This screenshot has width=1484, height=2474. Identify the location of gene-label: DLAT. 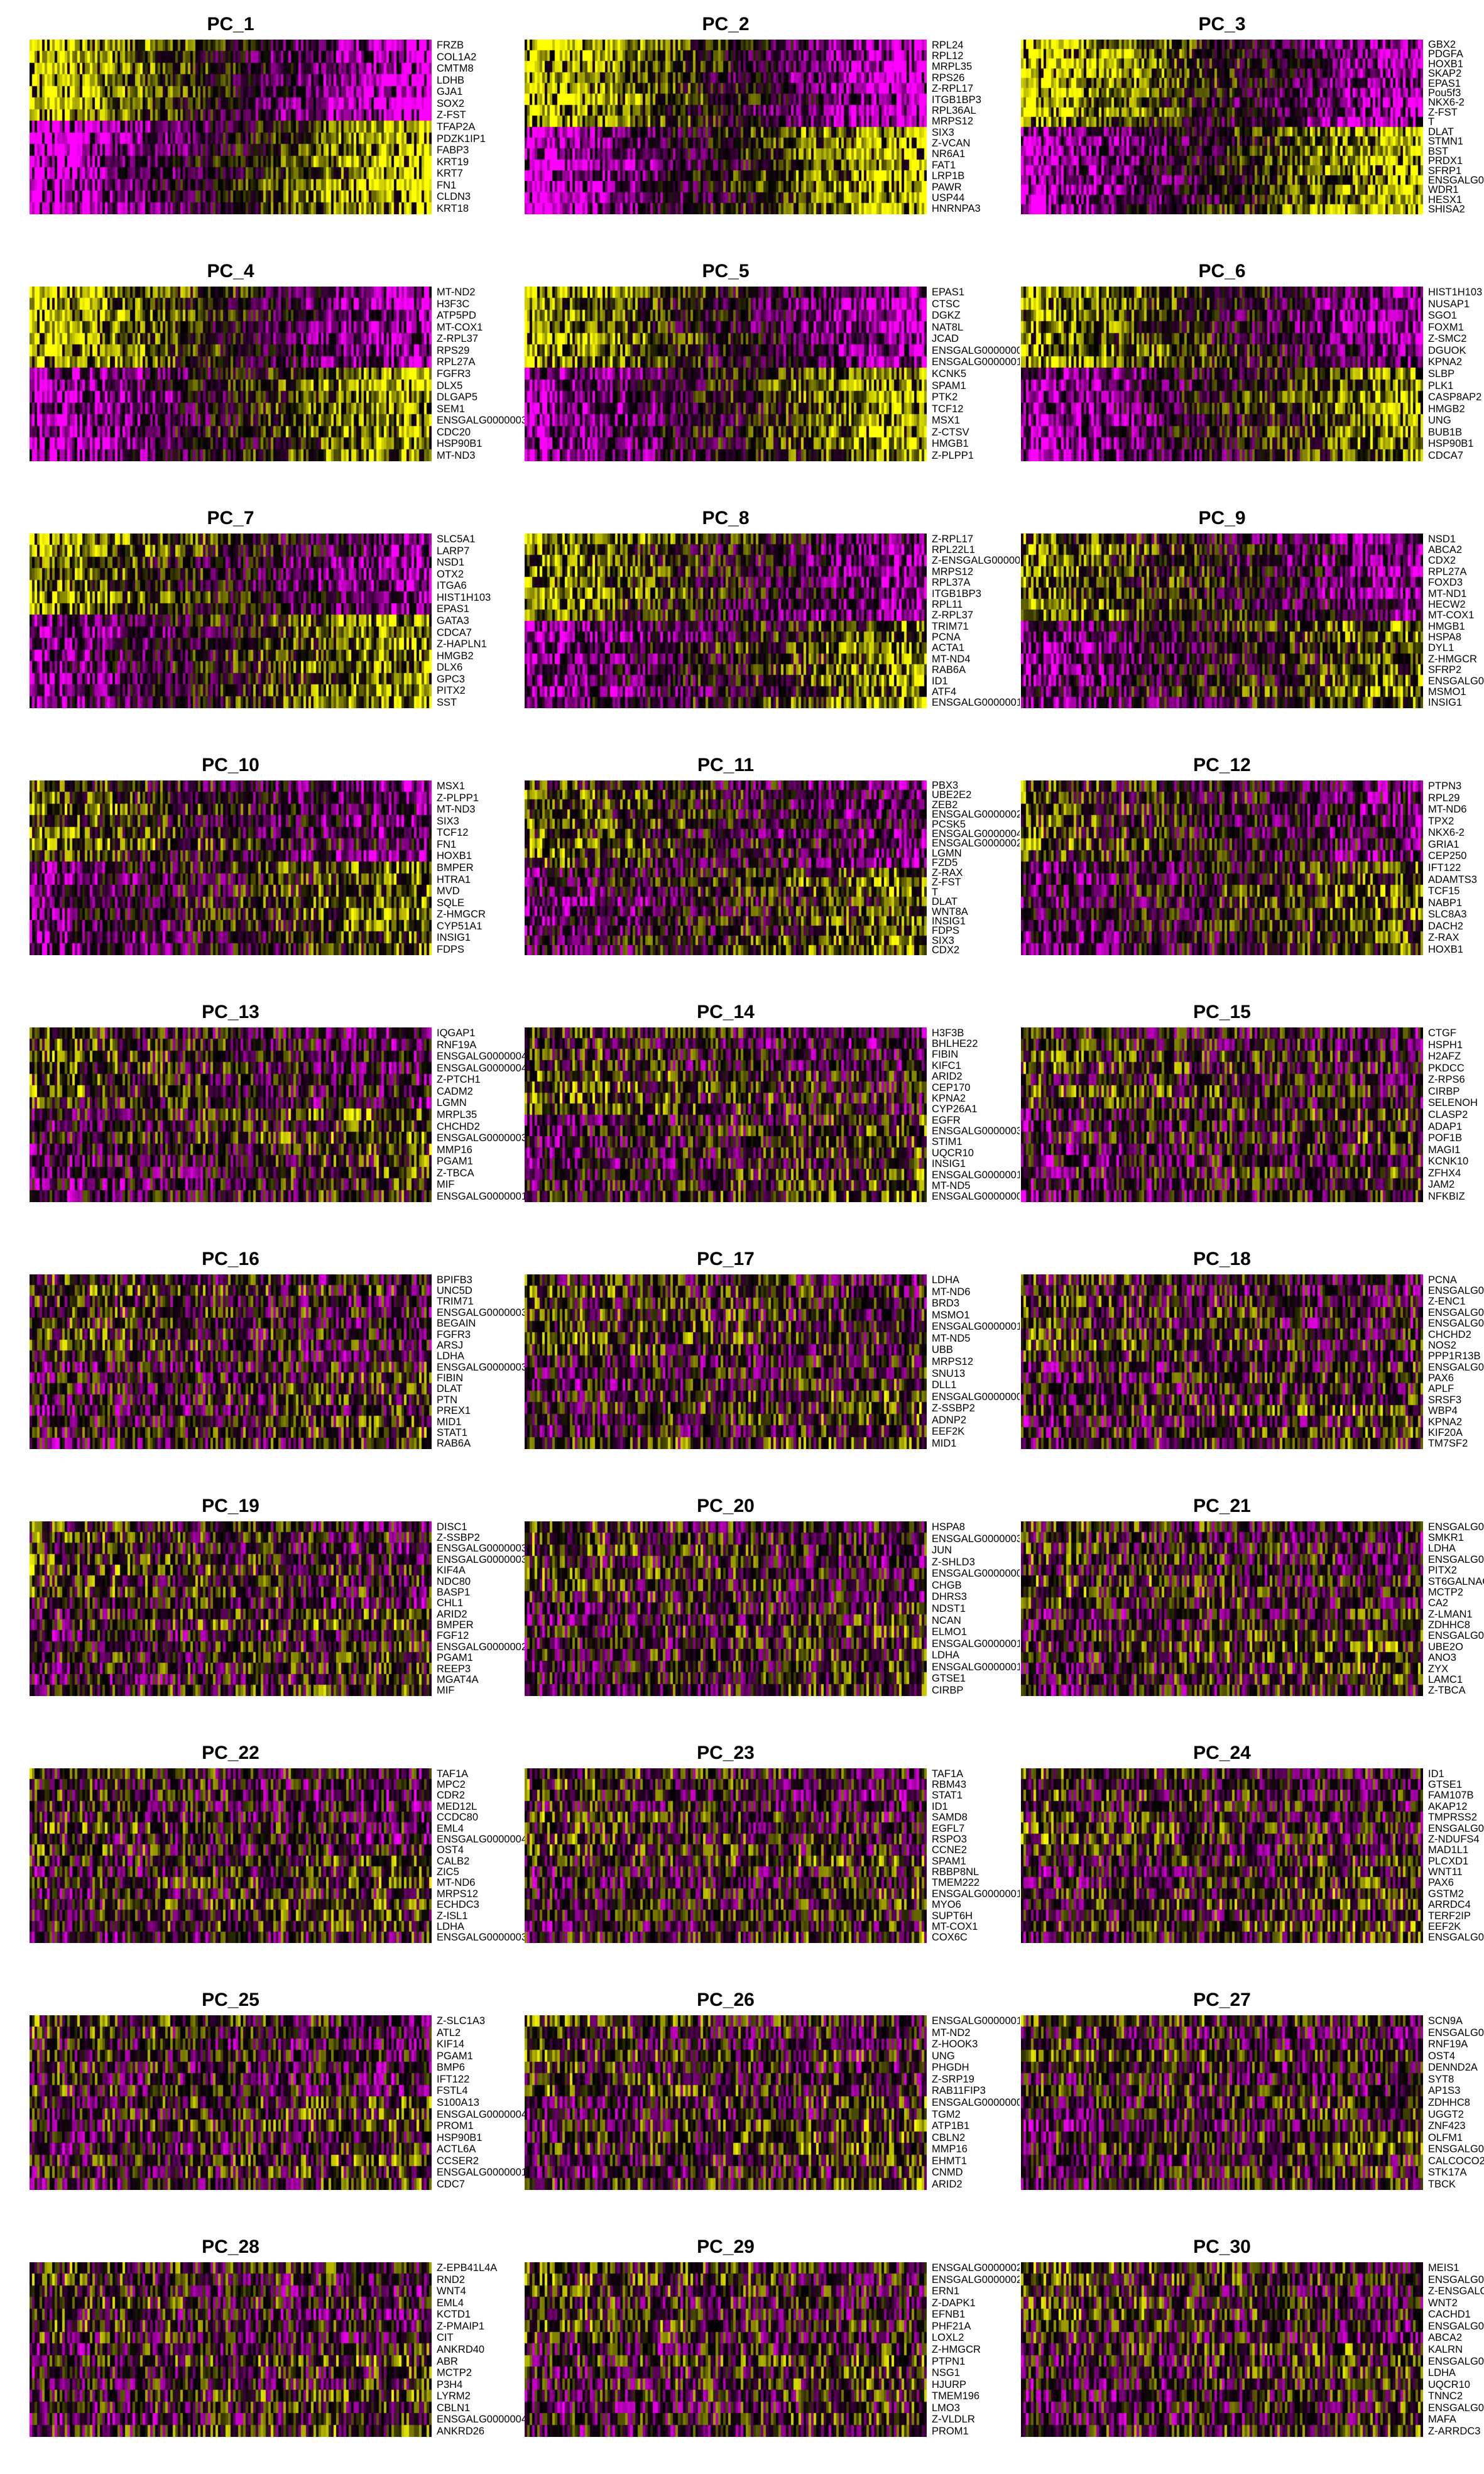
(1441, 132).